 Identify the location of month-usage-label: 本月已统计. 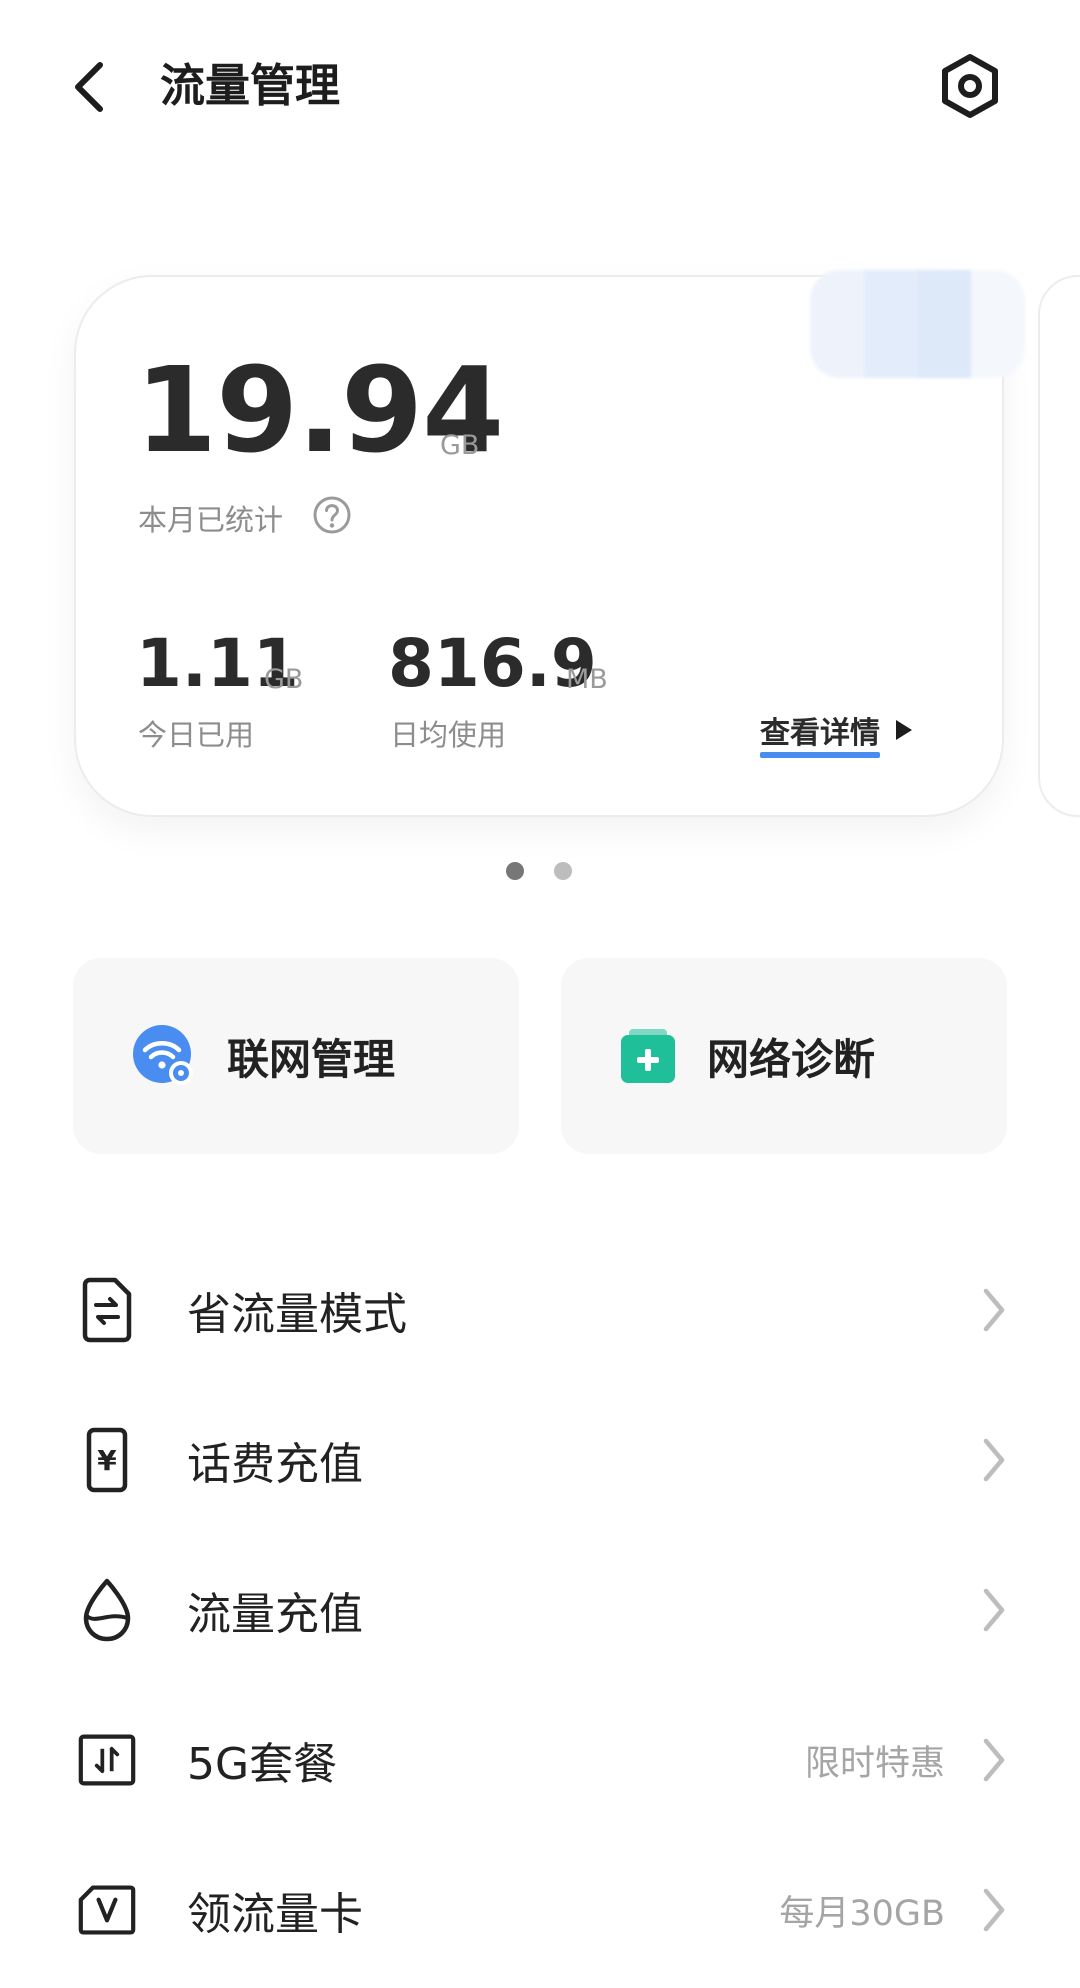
(211, 520).